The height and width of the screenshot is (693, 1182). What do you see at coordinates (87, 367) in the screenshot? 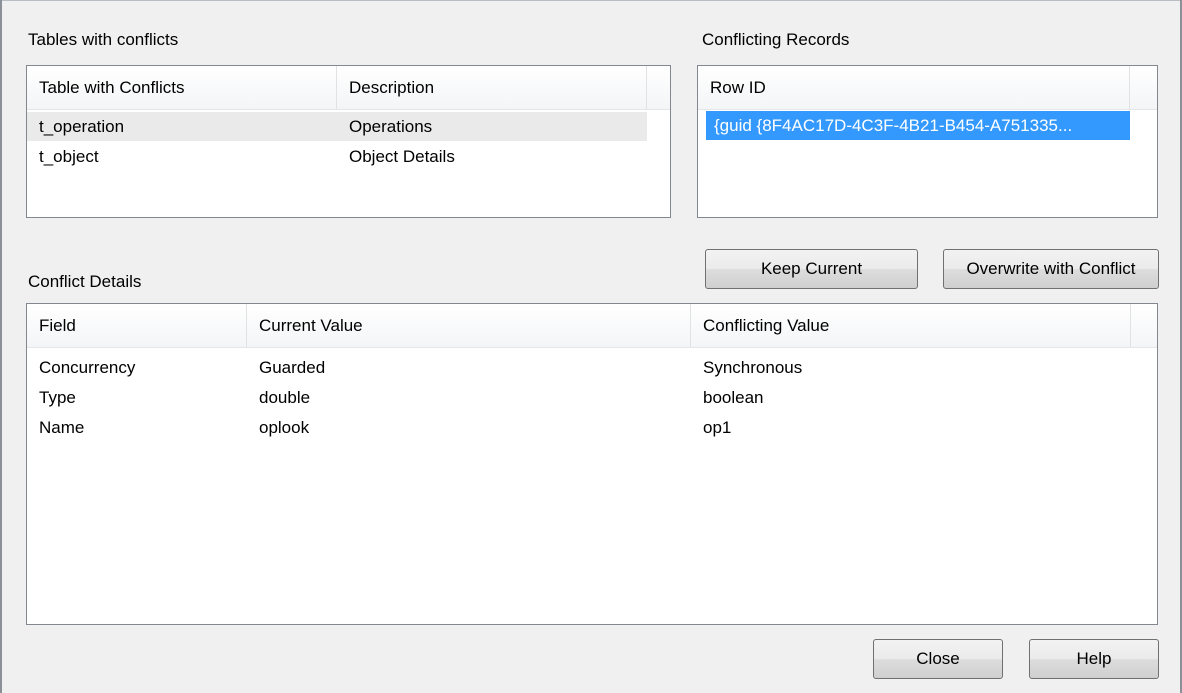
I see `field-cell: Concurrency` at bounding box center [87, 367].